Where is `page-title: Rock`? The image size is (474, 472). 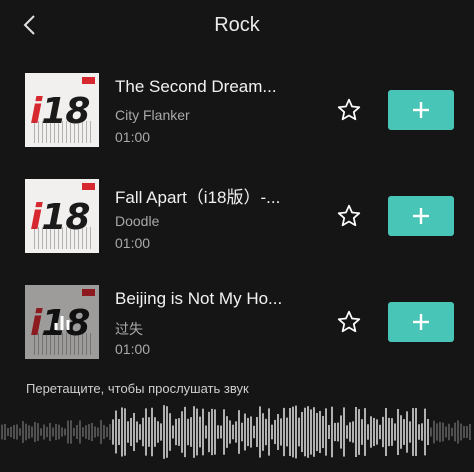 page-title: Rock is located at coordinates (237, 25).